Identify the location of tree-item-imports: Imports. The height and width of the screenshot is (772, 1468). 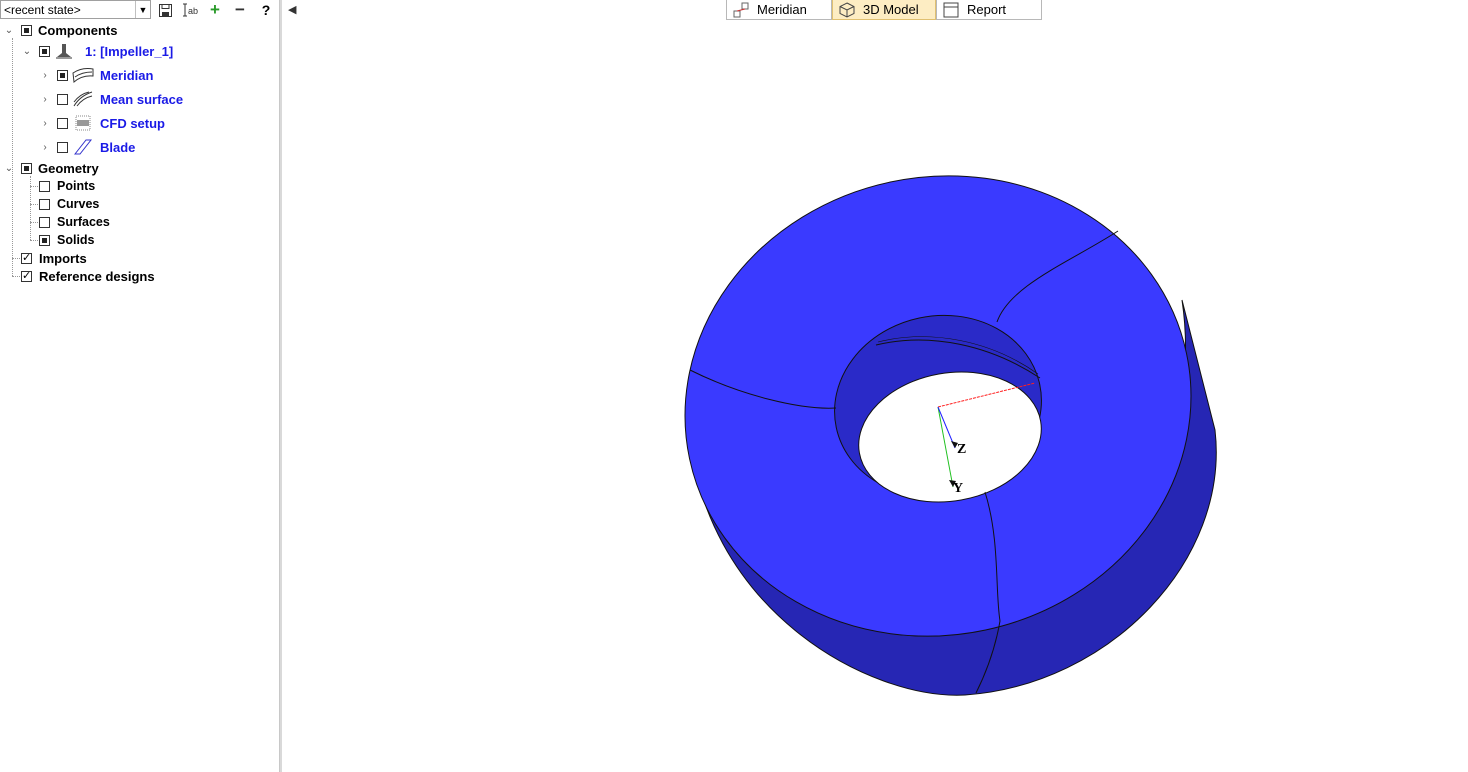
(54, 258).